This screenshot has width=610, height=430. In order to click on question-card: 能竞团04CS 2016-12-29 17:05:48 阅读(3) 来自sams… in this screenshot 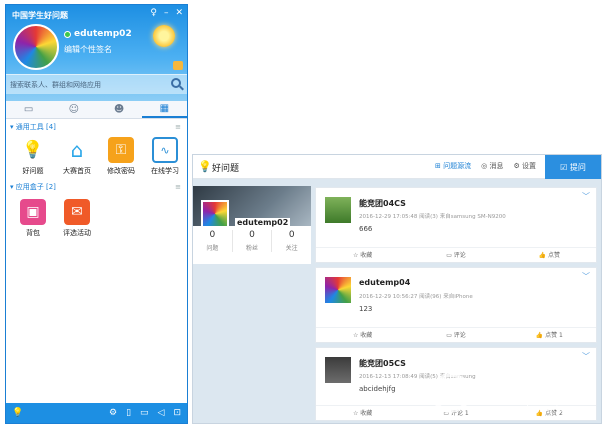, I will do `click(456, 225)`.